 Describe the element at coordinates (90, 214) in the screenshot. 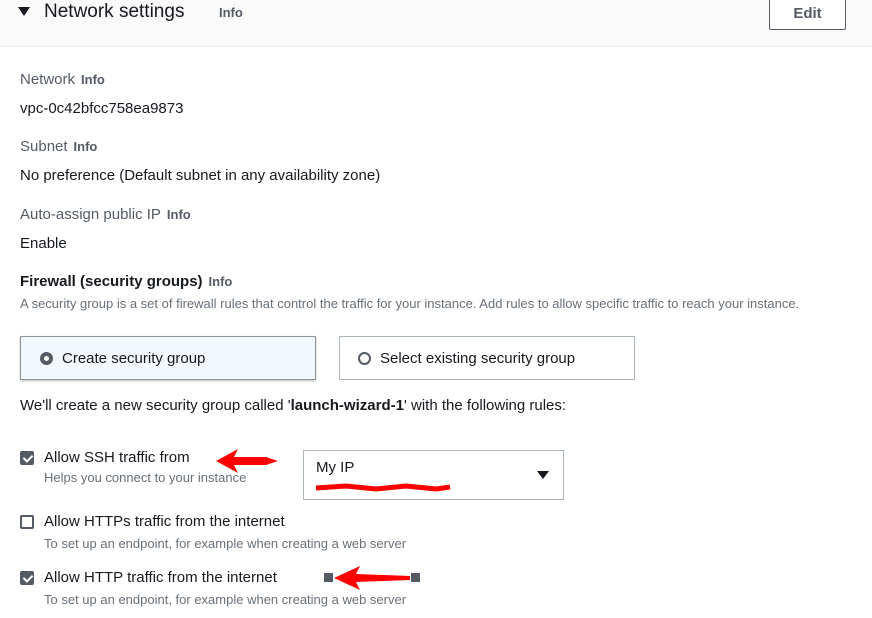

I see `public-ip-label-text: Auto-assign public IP` at that location.